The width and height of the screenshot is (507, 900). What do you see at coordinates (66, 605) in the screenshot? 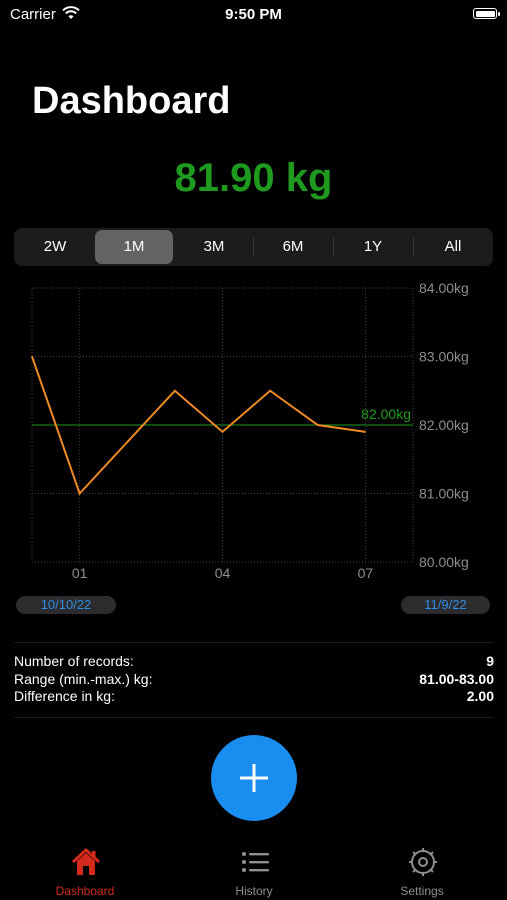
I see `start-date-pill: 10/10/22` at bounding box center [66, 605].